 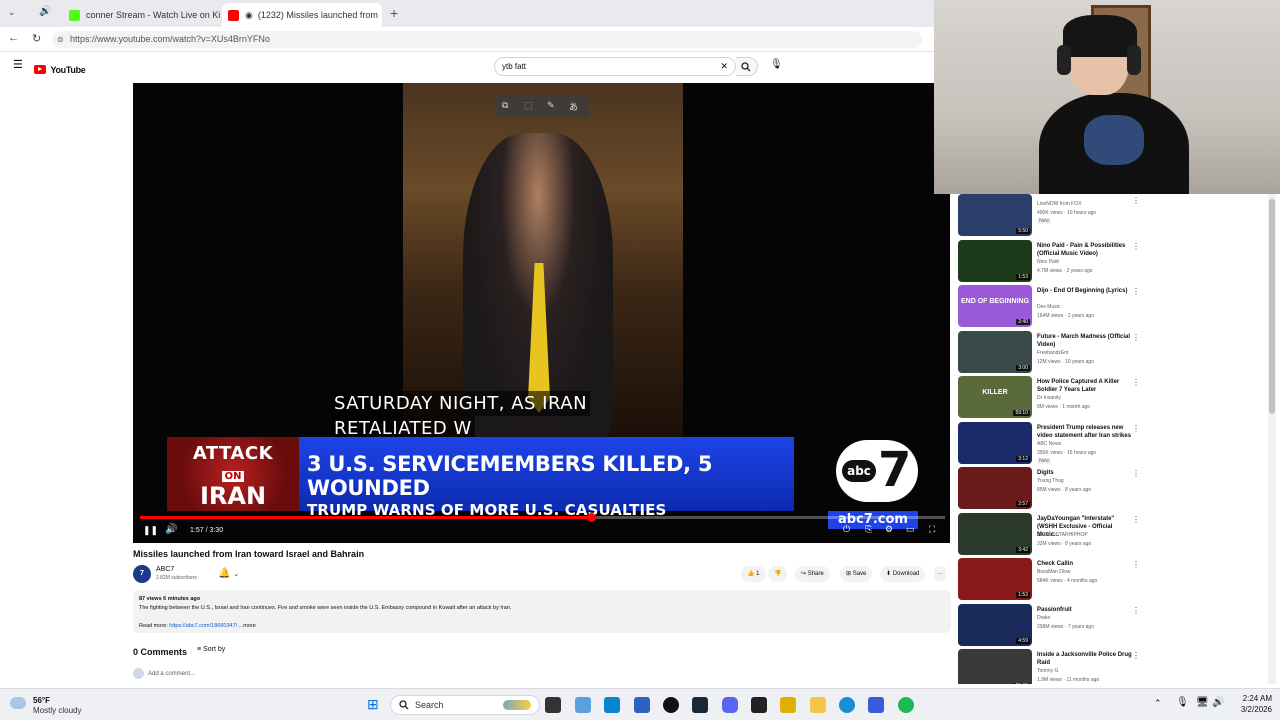 I want to click on channel-avatar: 7, so click(x=142, y=574).